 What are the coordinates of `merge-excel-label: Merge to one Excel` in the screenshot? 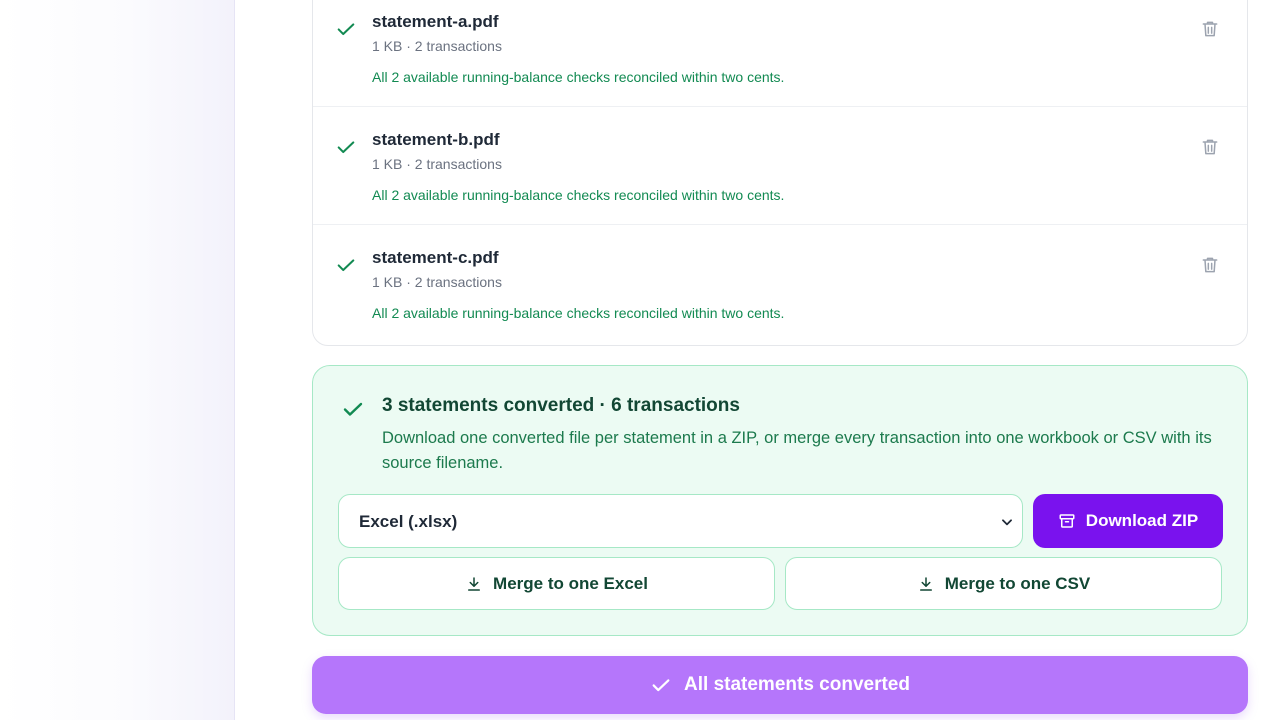 It's located at (570, 583).